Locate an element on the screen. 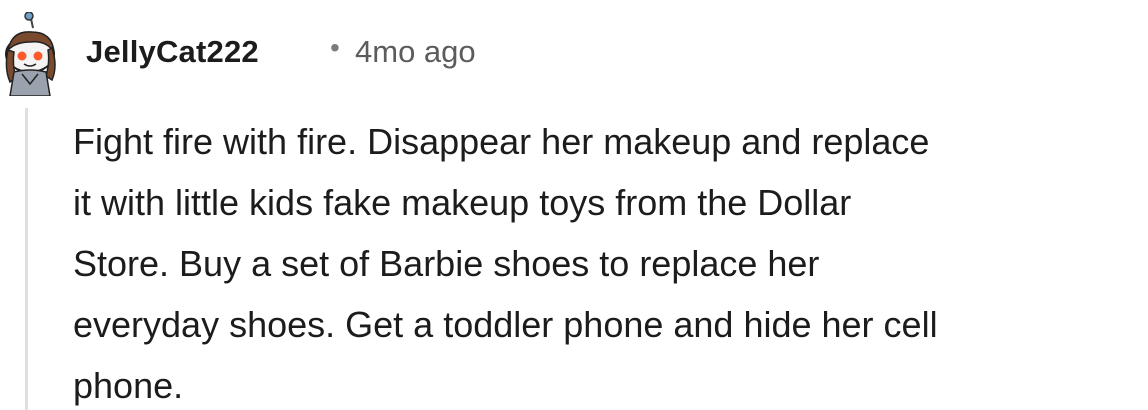 Image resolution: width=1148 pixels, height=410 pixels. avatar is located at coordinates (28, 54).